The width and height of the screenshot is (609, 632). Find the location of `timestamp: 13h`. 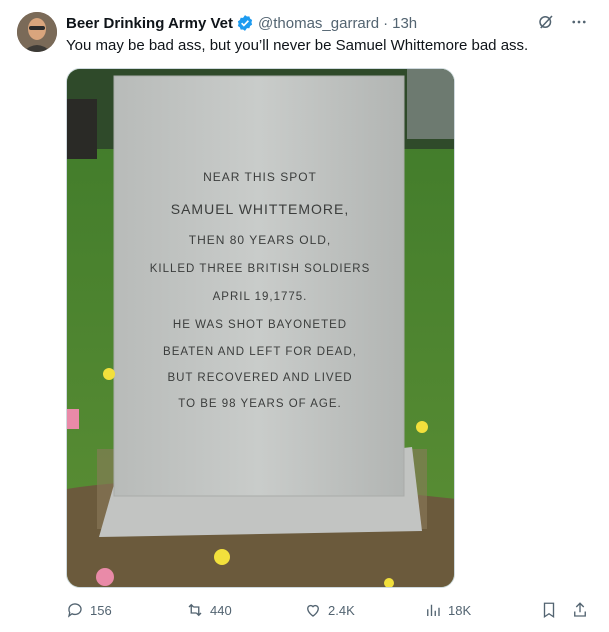

timestamp: 13h is located at coordinates (404, 23).